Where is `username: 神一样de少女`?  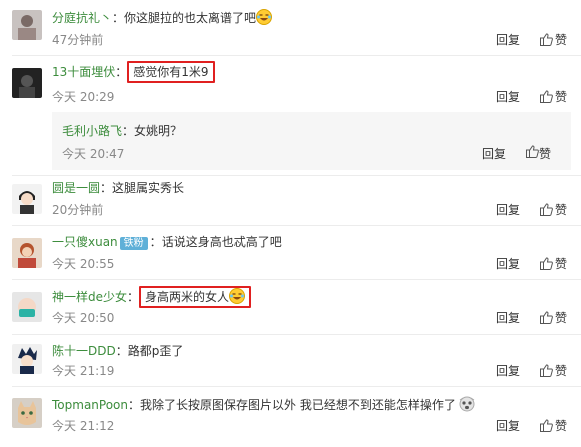
username: 神一样de少女 is located at coordinates (89, 297).